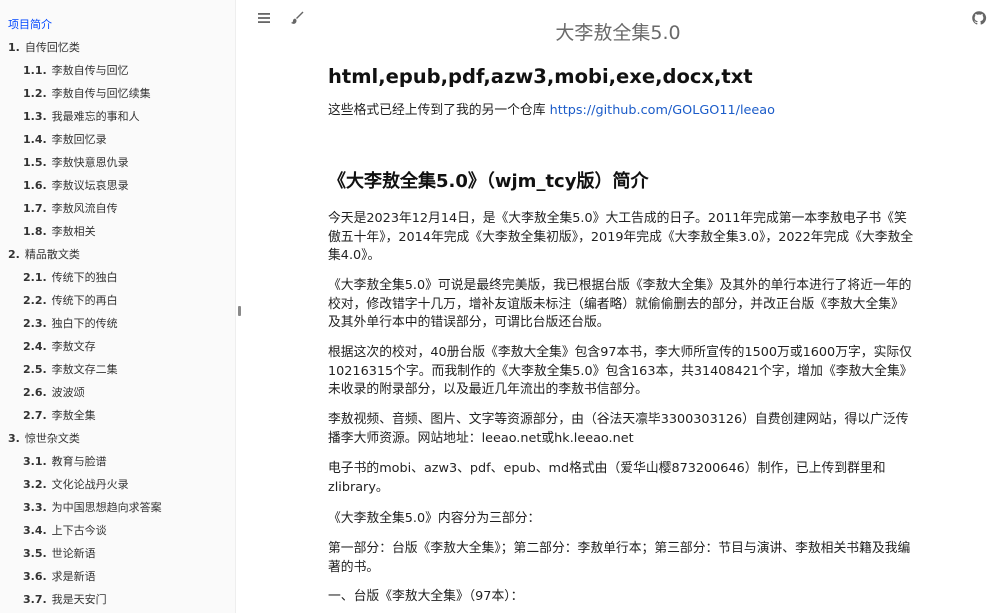 The width and height of the screenshot is (1000, 613). Describe the element at coordinates (73, 231) in the screenshot. I see `toc-item-label: 李敖相关` at that location.